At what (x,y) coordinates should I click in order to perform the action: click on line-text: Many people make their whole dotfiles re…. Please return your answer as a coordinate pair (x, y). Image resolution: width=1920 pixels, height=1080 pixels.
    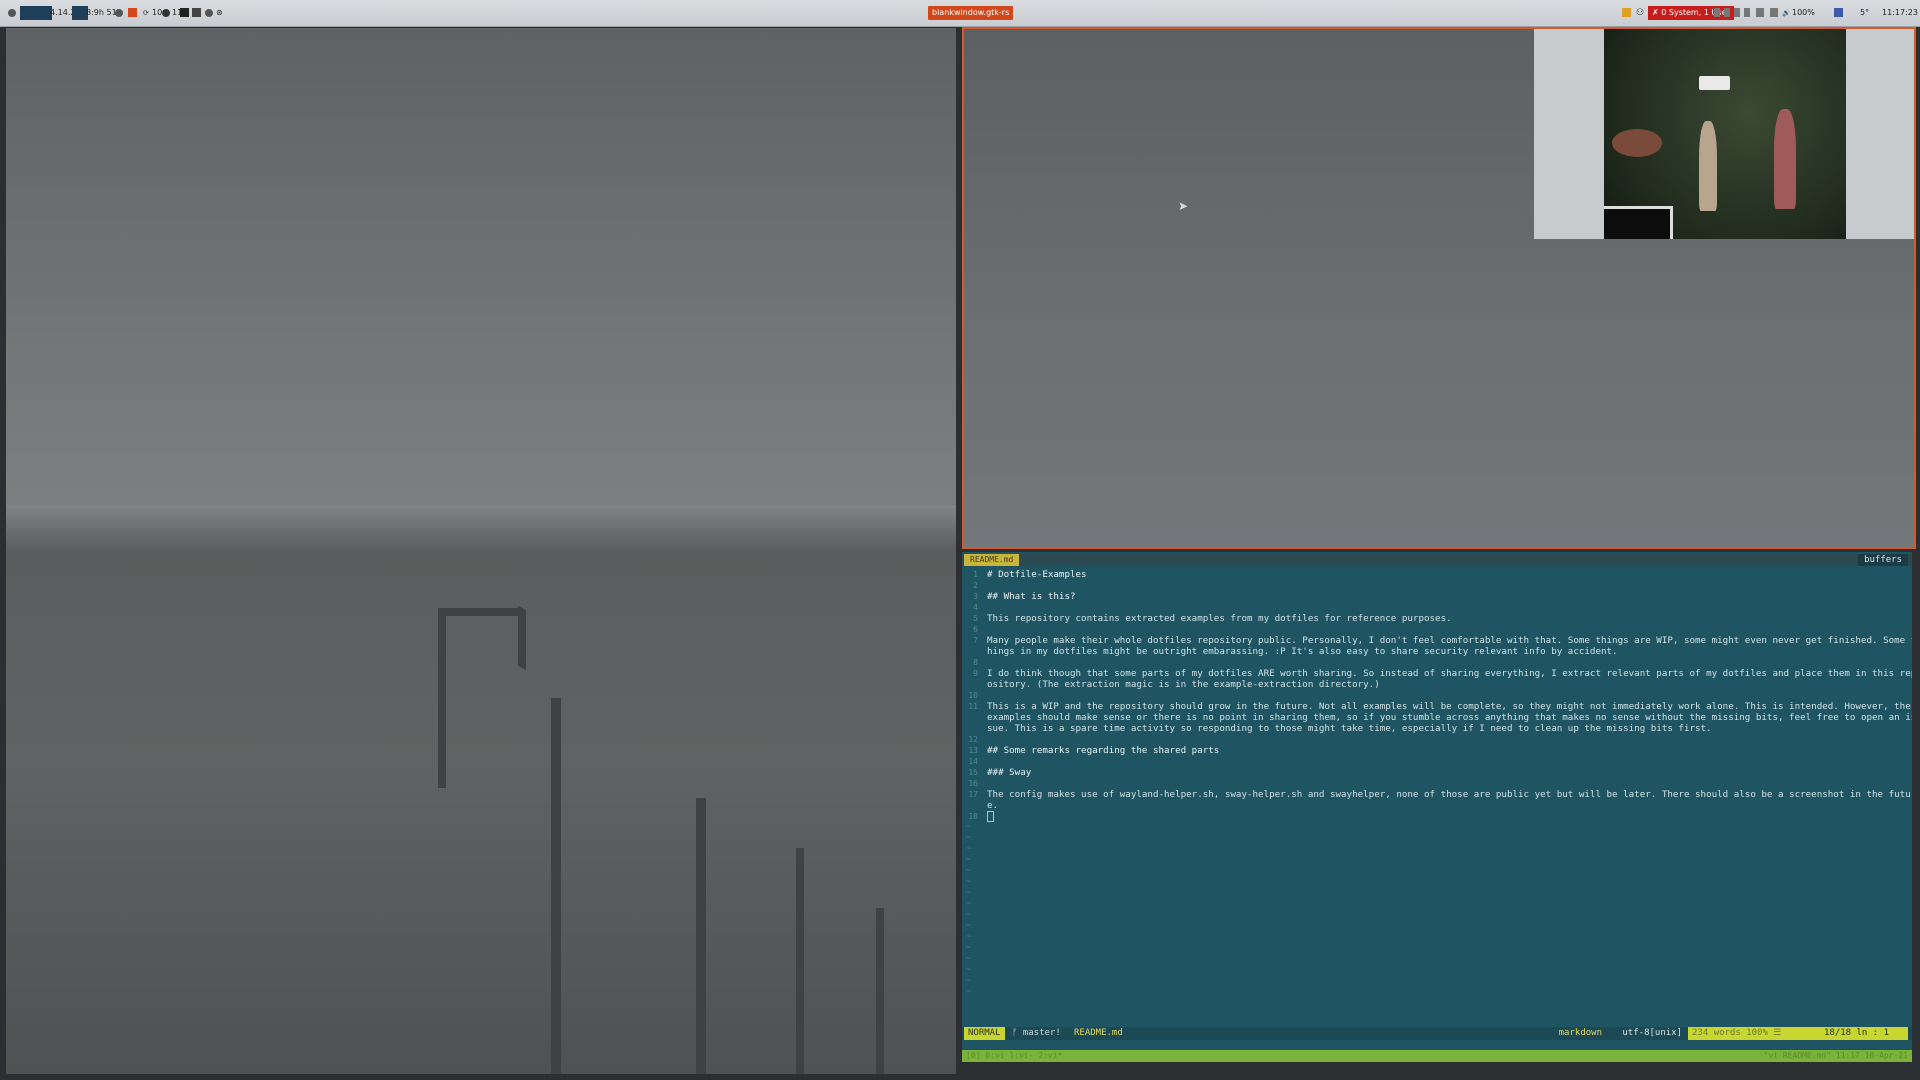
    Looking at the image, I should click on (1449, 640).